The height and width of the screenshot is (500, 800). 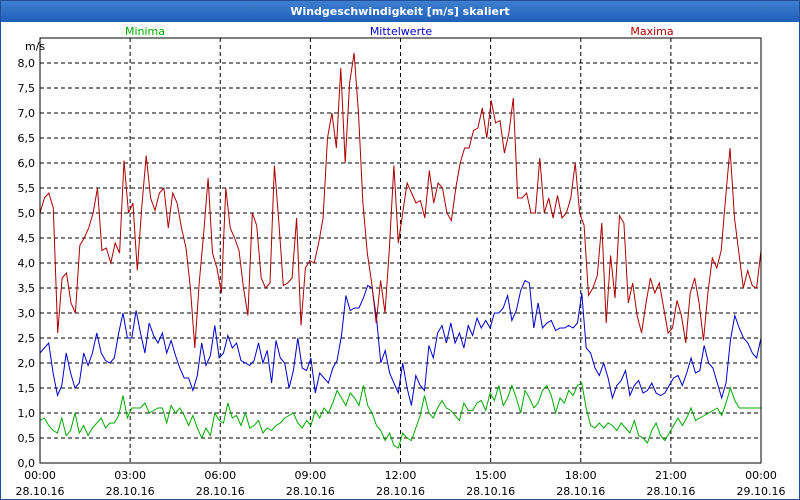 What do you see at coordinates (27, 138) in the screenshot?
I see `y-tick-label: 6,5` at bounding box center [27, 138].